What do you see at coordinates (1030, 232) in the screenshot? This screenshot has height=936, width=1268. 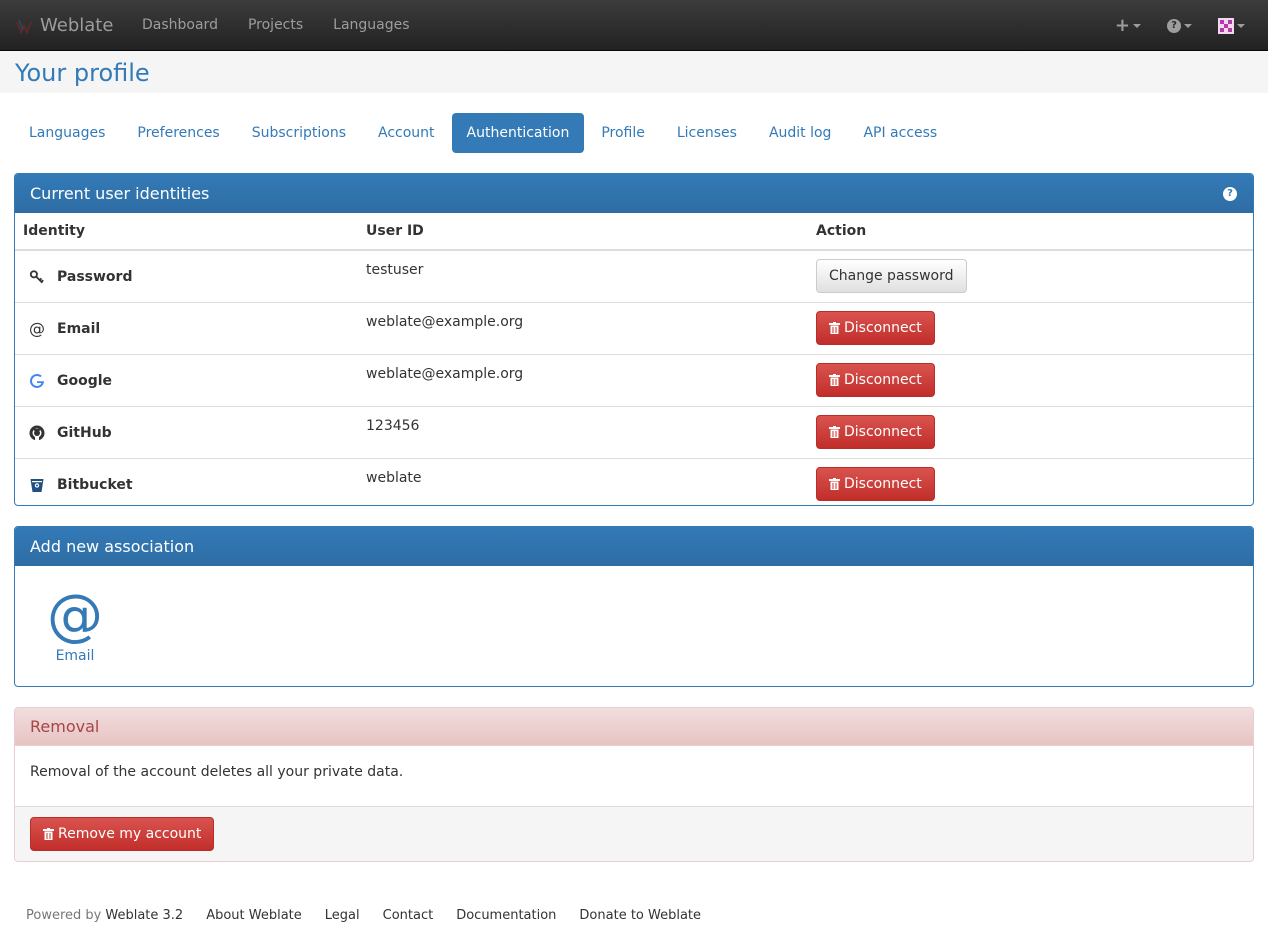 I see `col-action: Action` at bounding box center [1030, 232].